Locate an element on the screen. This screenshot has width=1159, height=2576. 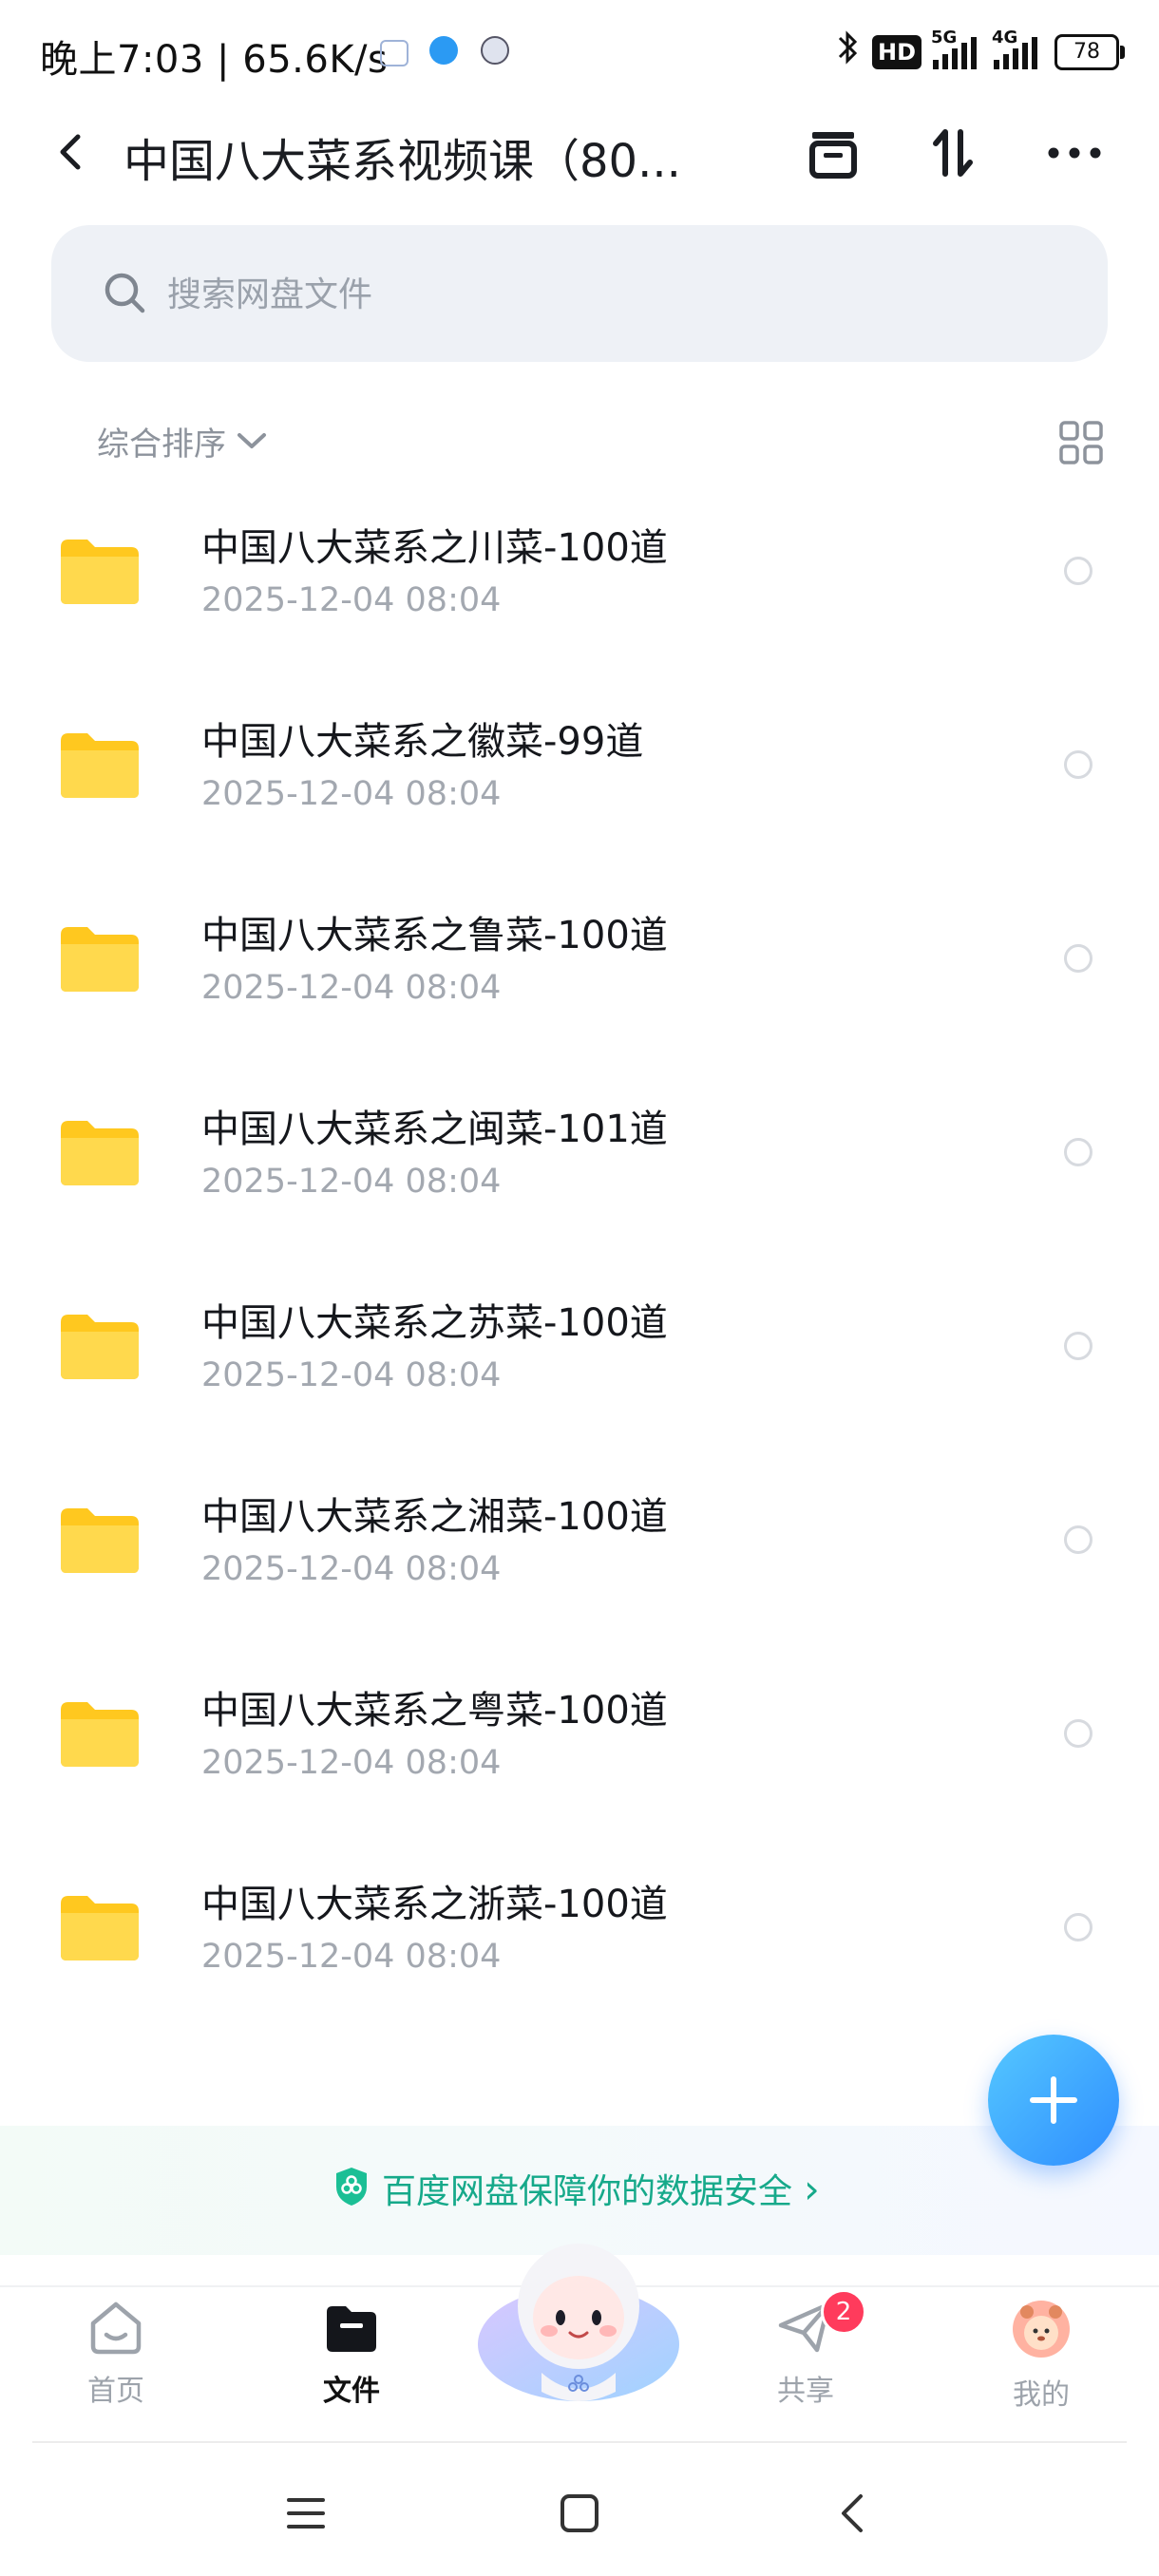
tab-share-label: 共享 is located at coordinates (805, 2391).